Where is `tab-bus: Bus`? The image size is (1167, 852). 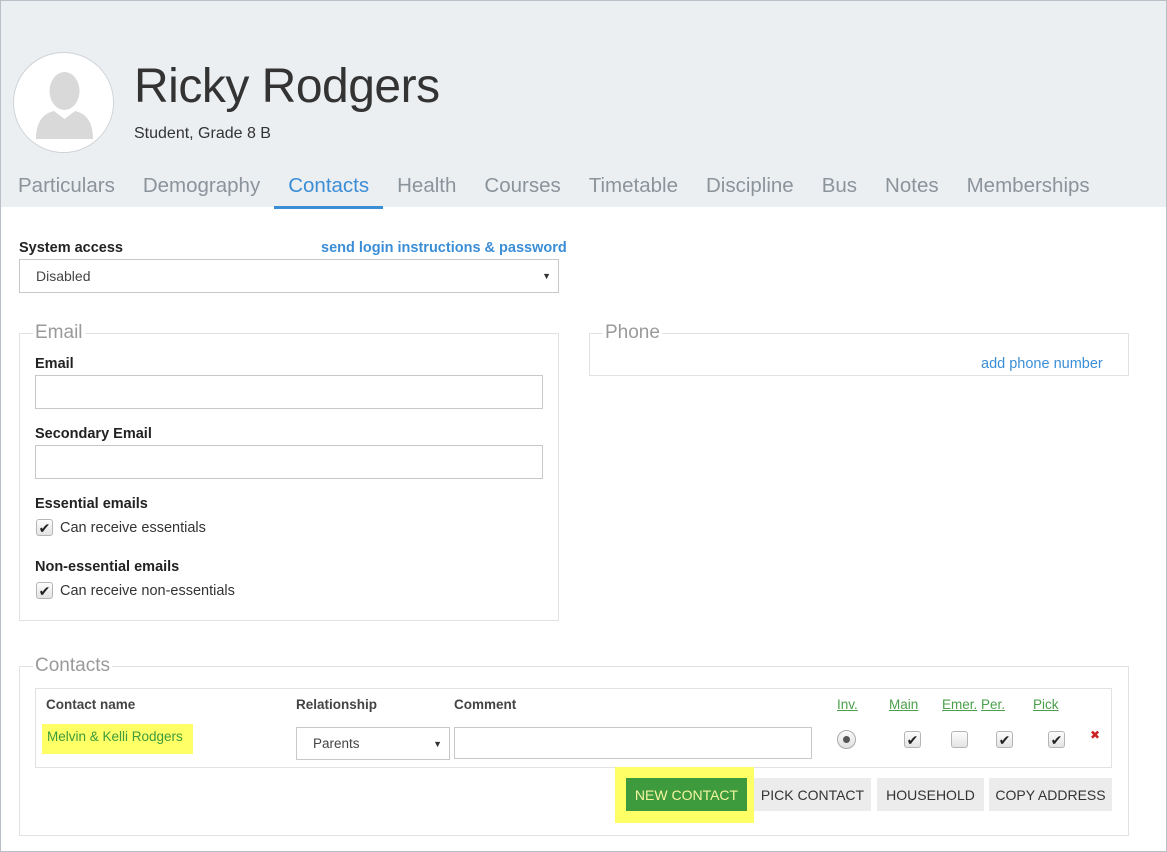
tab-bus: Bus is located at coordinates (839, 188).